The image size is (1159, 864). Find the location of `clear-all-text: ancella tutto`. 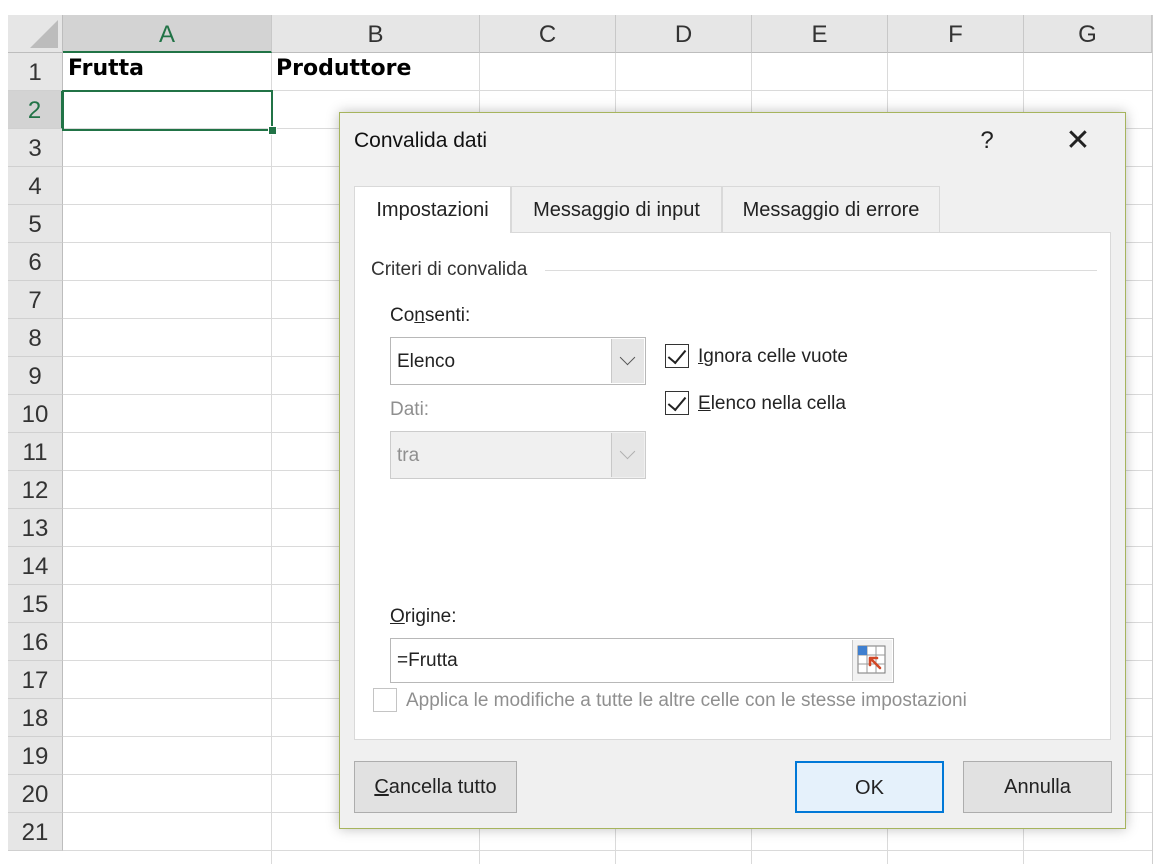

clear-all-text: ancella tutto is located at coordinates (442, 787).